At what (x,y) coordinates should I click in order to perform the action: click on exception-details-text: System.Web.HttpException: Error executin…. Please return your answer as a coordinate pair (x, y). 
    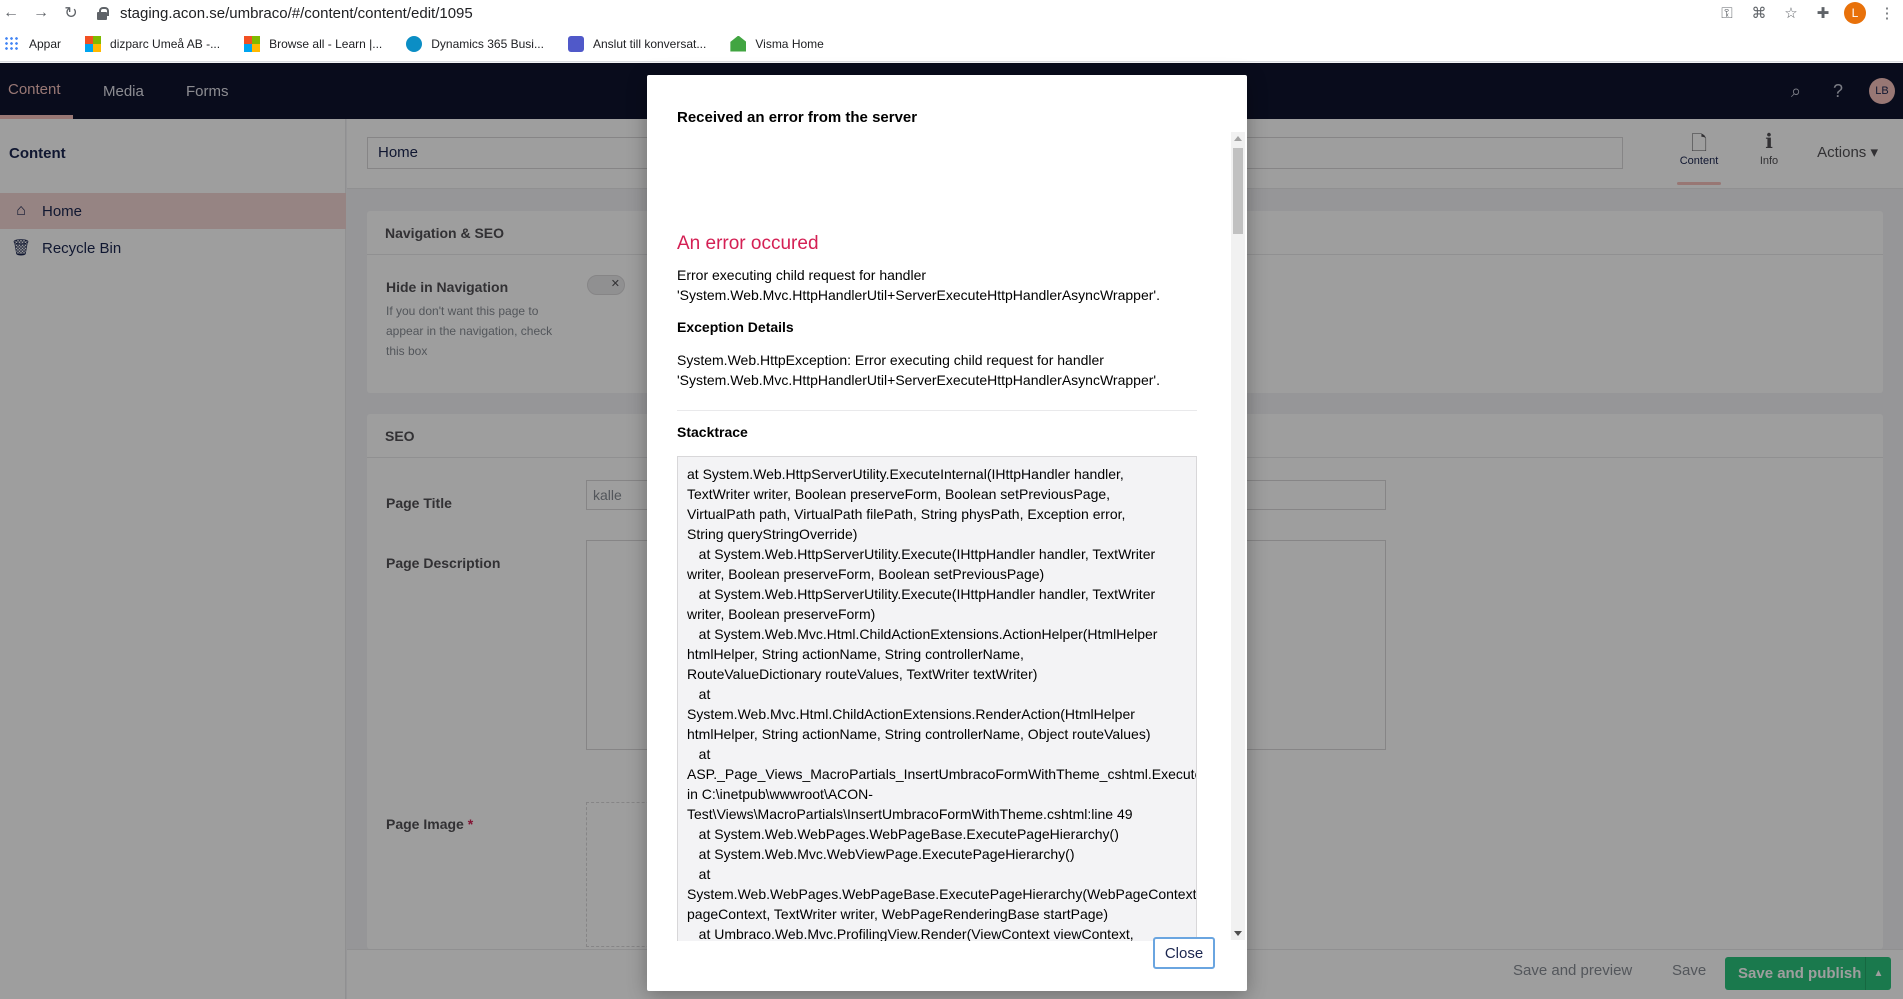
    Looking at the image, I should click on (918, 370).